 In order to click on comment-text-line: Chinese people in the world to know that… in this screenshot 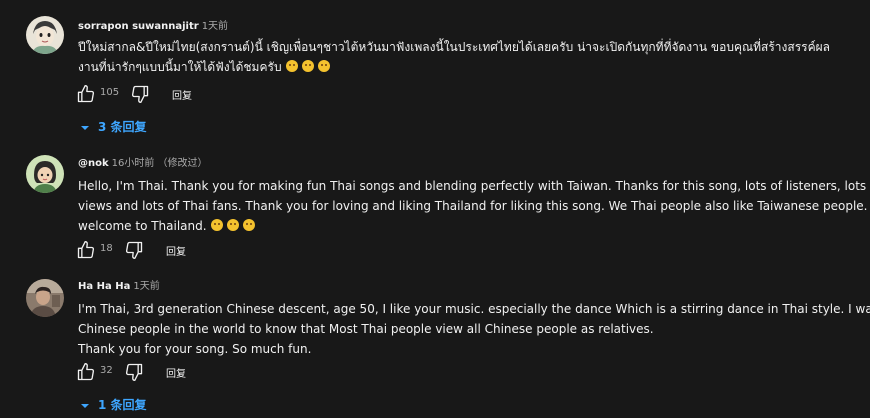, I will do `click(366, 329)`.